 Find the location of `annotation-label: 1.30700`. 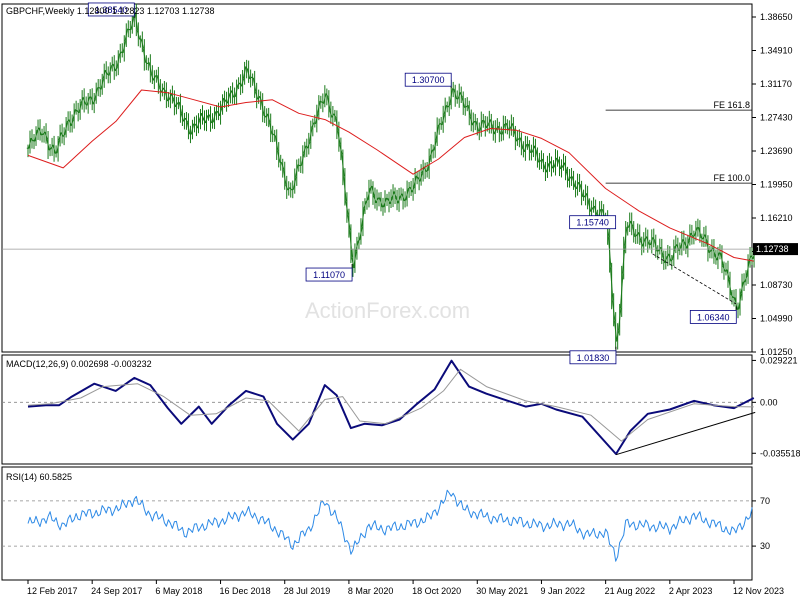

annotation-label: 1.30700 is located at coordinates (428, 80).